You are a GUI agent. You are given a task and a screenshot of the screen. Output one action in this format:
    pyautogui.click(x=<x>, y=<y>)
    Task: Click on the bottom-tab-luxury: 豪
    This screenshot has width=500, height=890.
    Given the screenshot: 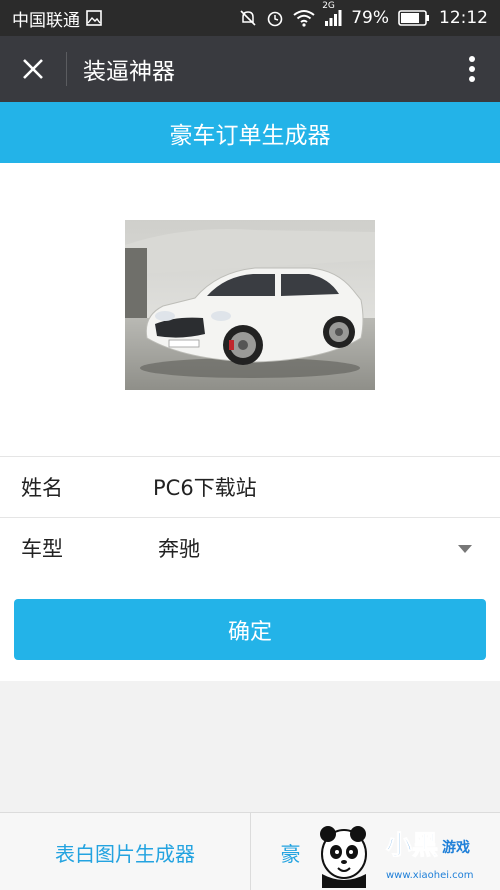 What is the action you would take?
    pyautogui.click(x=375, y=851)
    